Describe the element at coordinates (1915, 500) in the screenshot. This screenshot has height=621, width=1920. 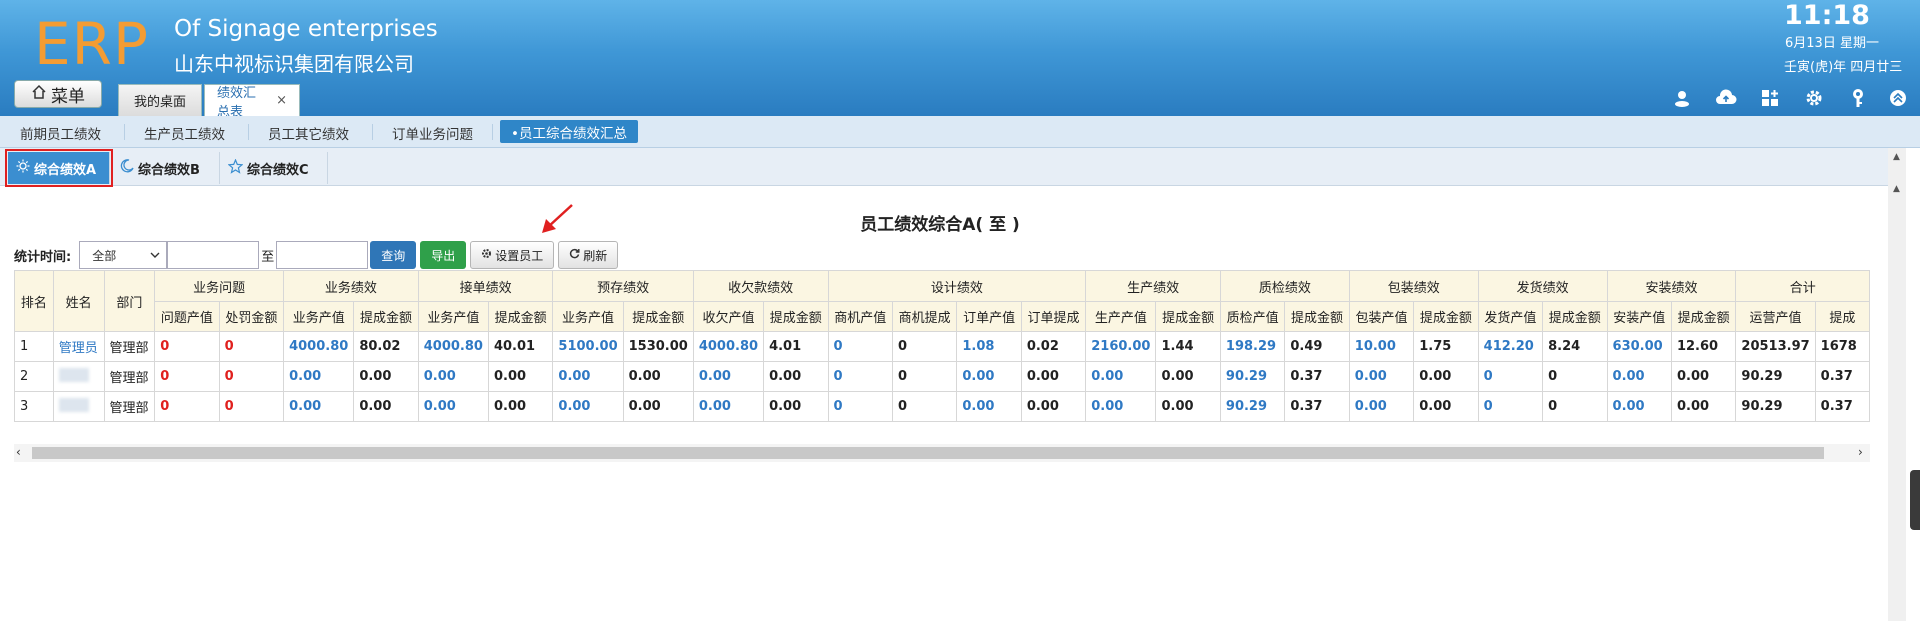
I see `side-panel-handle` at that location.